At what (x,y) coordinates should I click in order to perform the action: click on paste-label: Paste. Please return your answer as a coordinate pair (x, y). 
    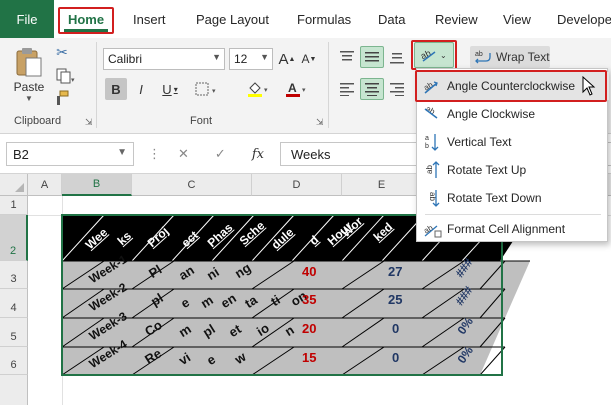
    Looking at the image, I should click on (29, 86).